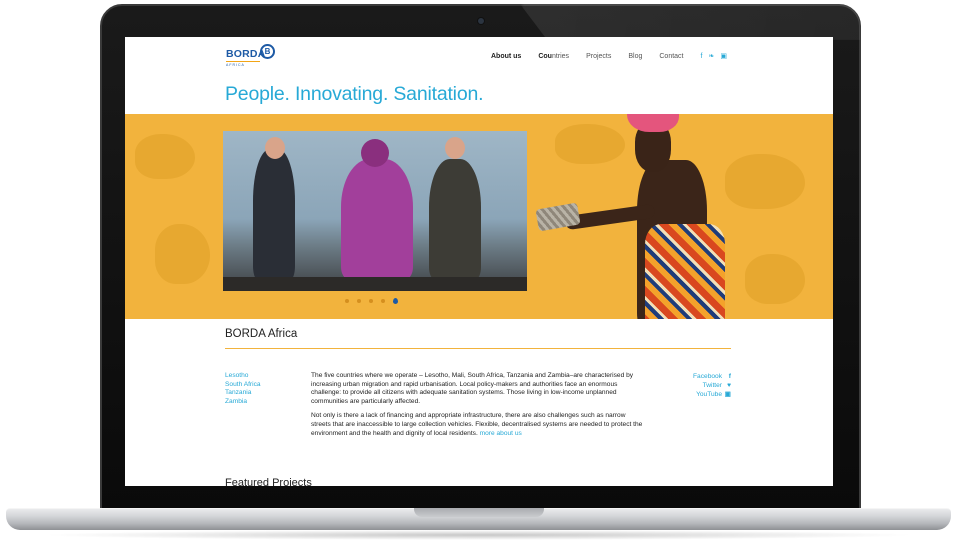  What do you see at coordinates (560, 56) in the screenshot?
I see `nav-countries-rest: ntries` at bounding box center [560, 56].